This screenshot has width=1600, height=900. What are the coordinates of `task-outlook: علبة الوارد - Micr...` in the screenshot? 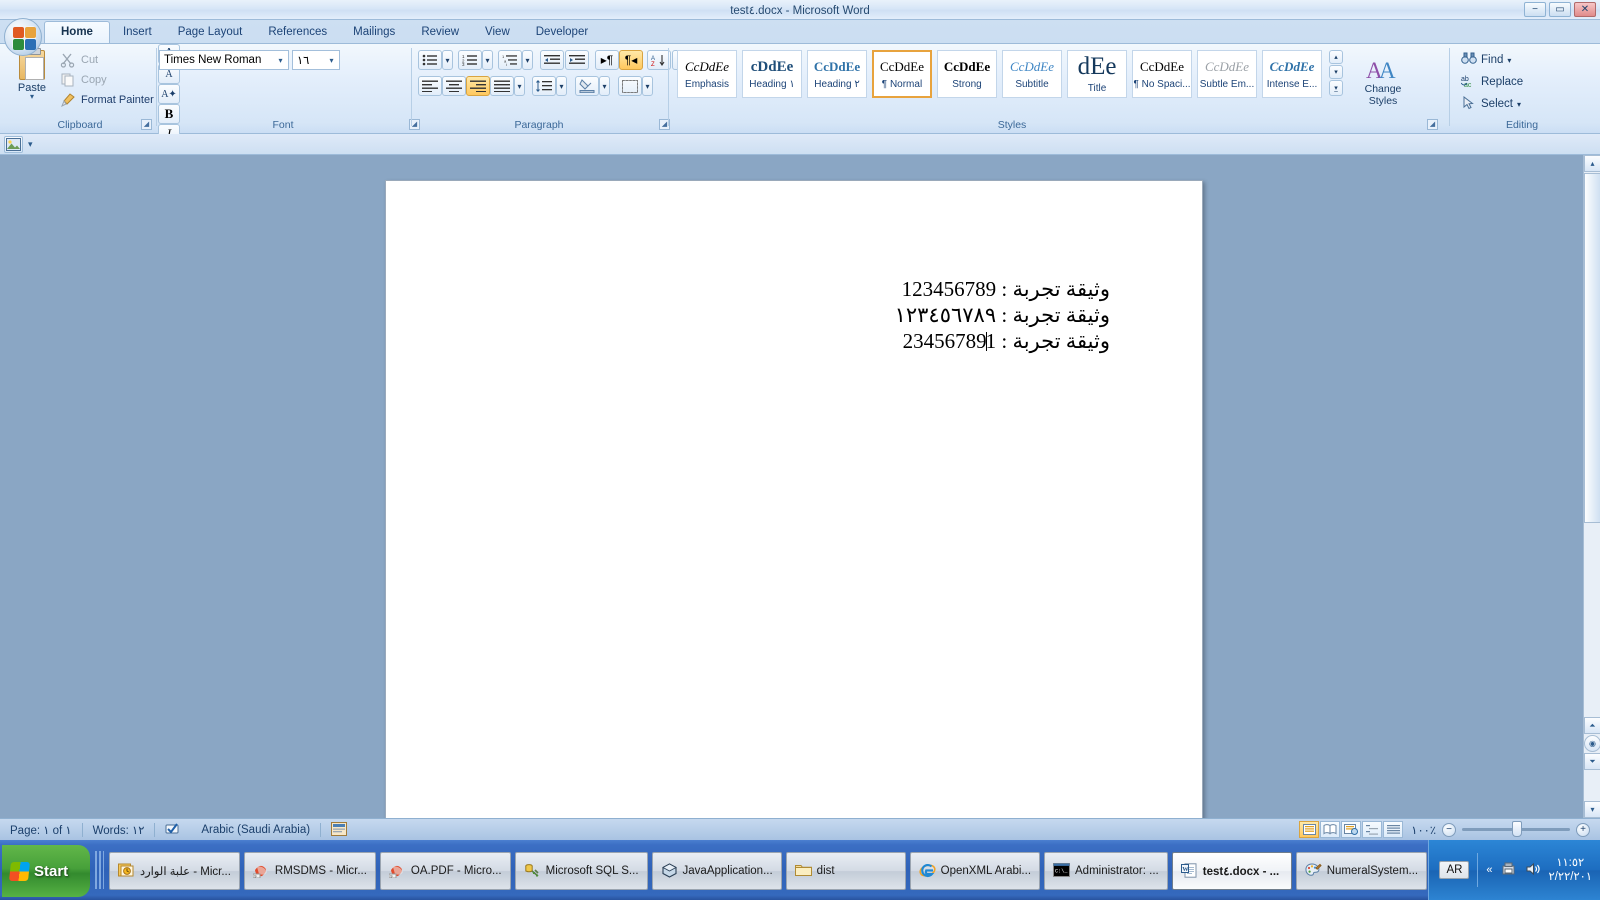 It's located at (174, 870).